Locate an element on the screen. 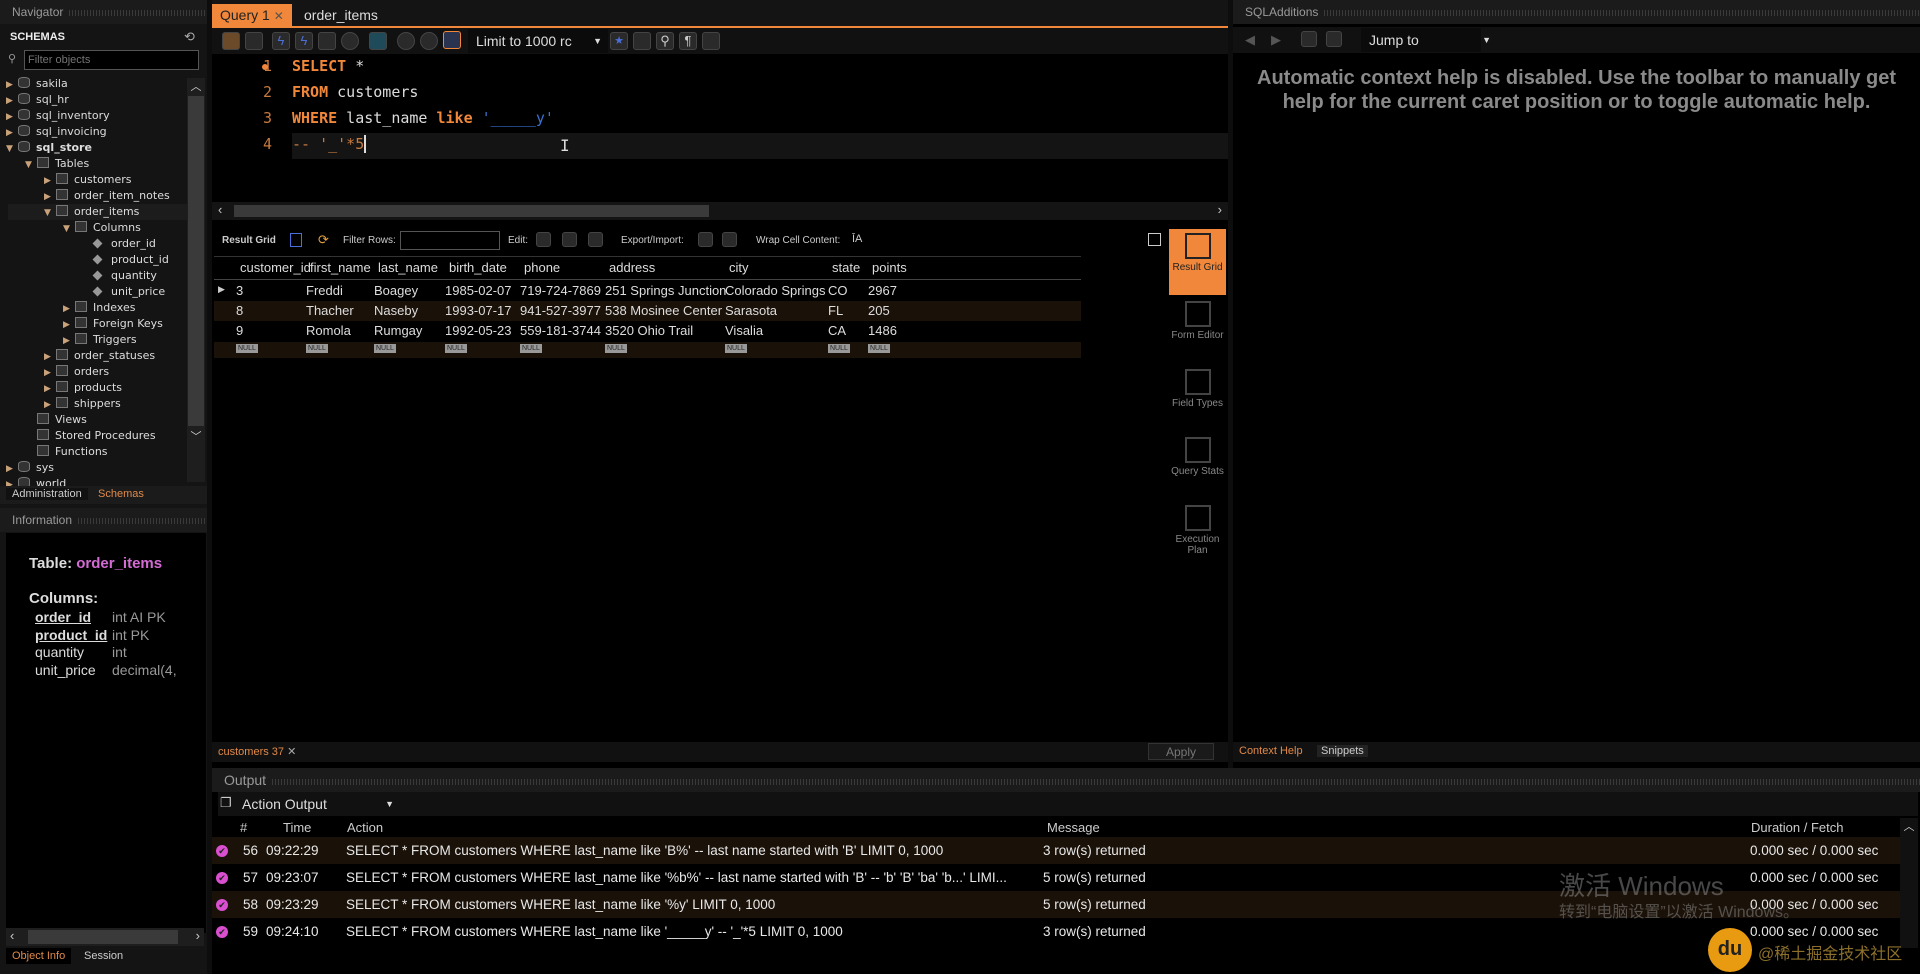 This screenshot has height=974, width=1920. column-header-phone: phone is located at coordinates (542, 268).